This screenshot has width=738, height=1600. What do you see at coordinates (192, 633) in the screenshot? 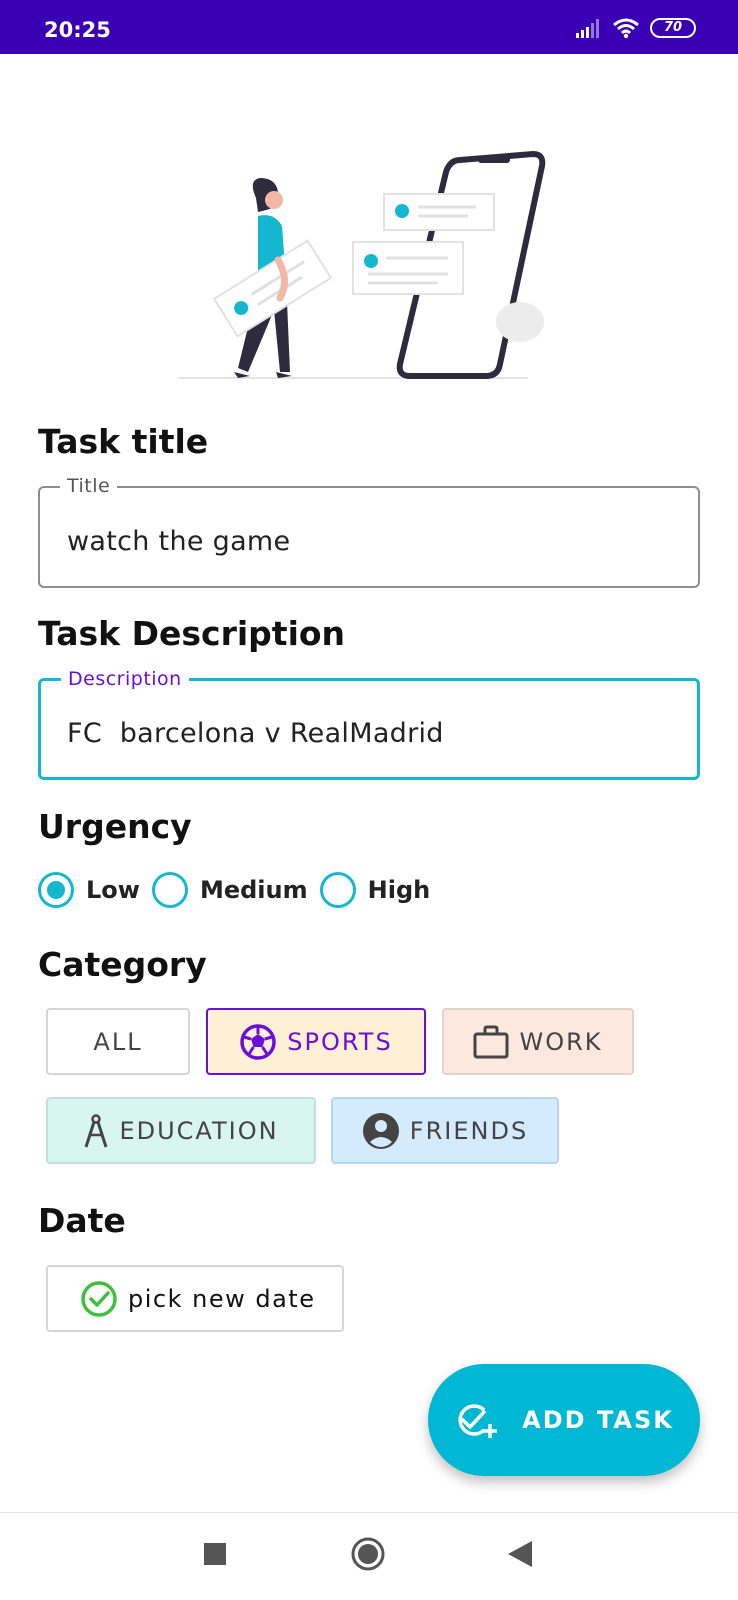
I see `task-description-heading: Task Description` at bounding box center [192, 633].